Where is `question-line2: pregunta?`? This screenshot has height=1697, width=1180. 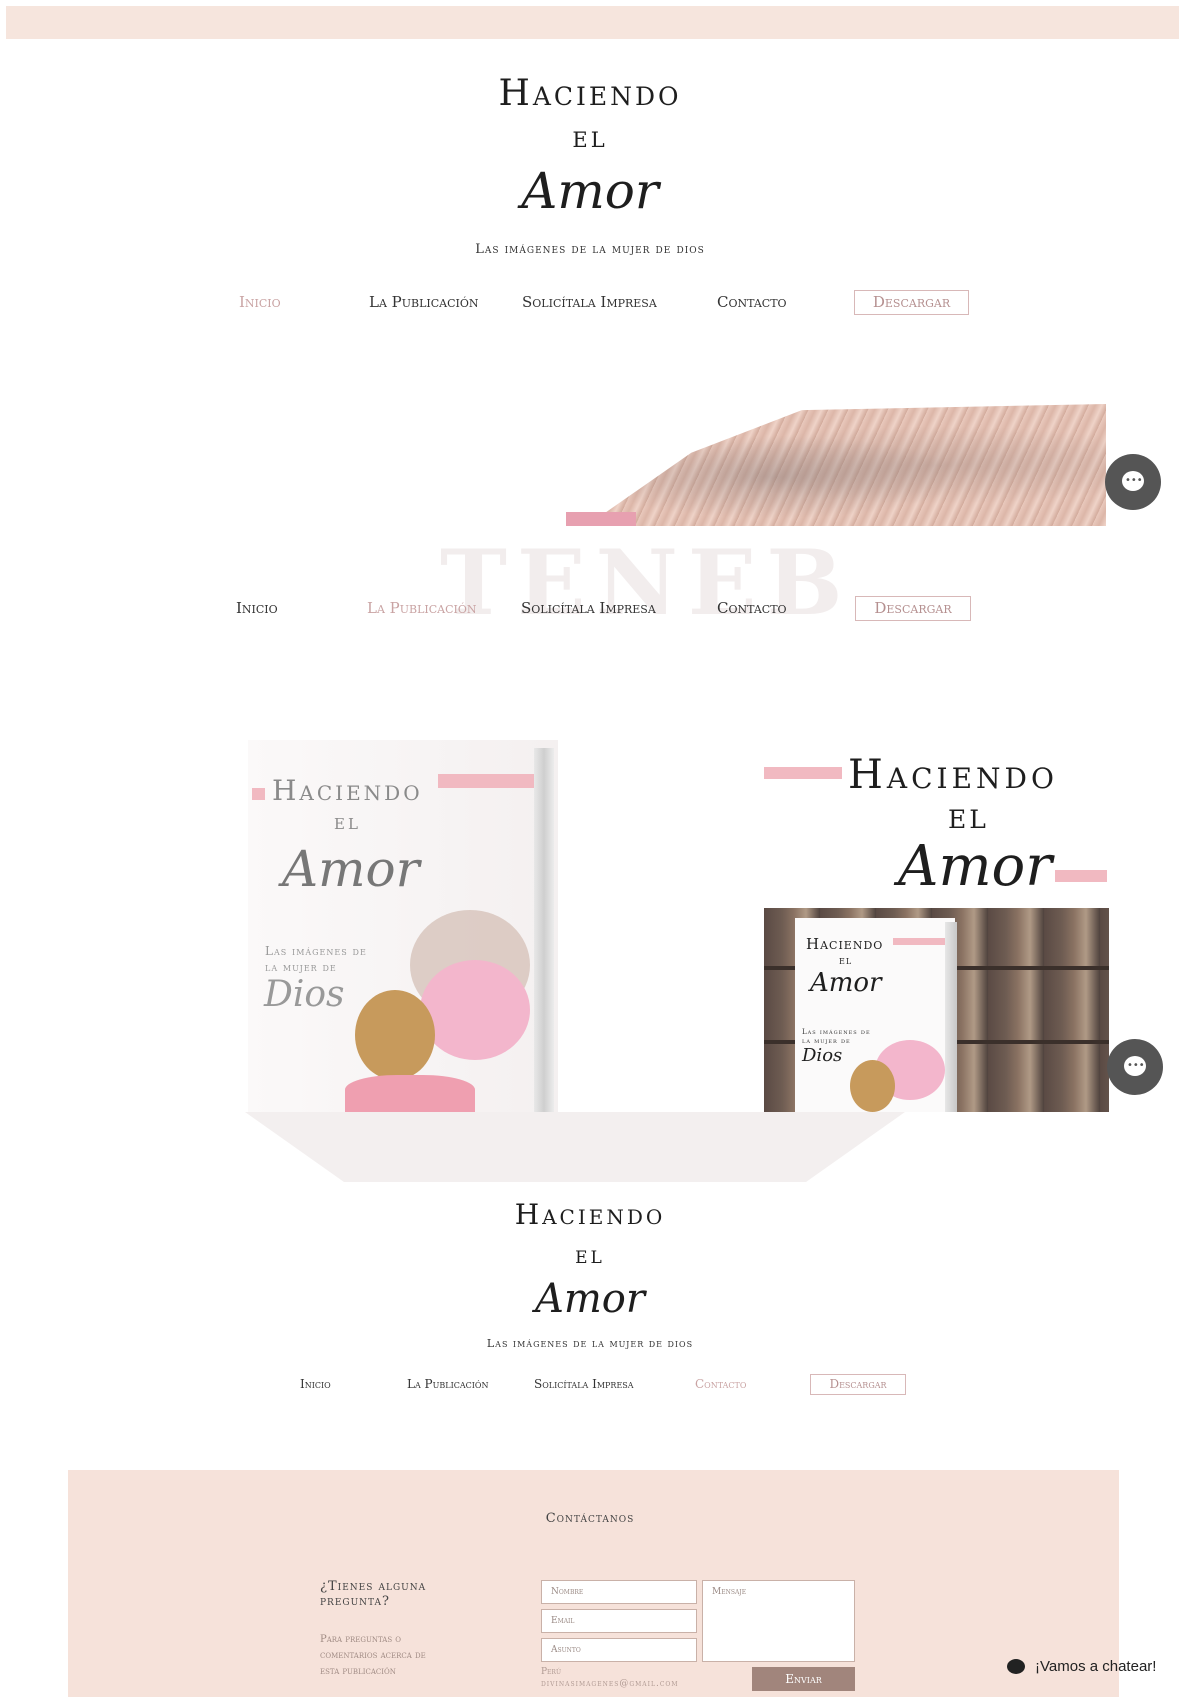 question-line2: pregunta? is located at coordinates (355, 1601).